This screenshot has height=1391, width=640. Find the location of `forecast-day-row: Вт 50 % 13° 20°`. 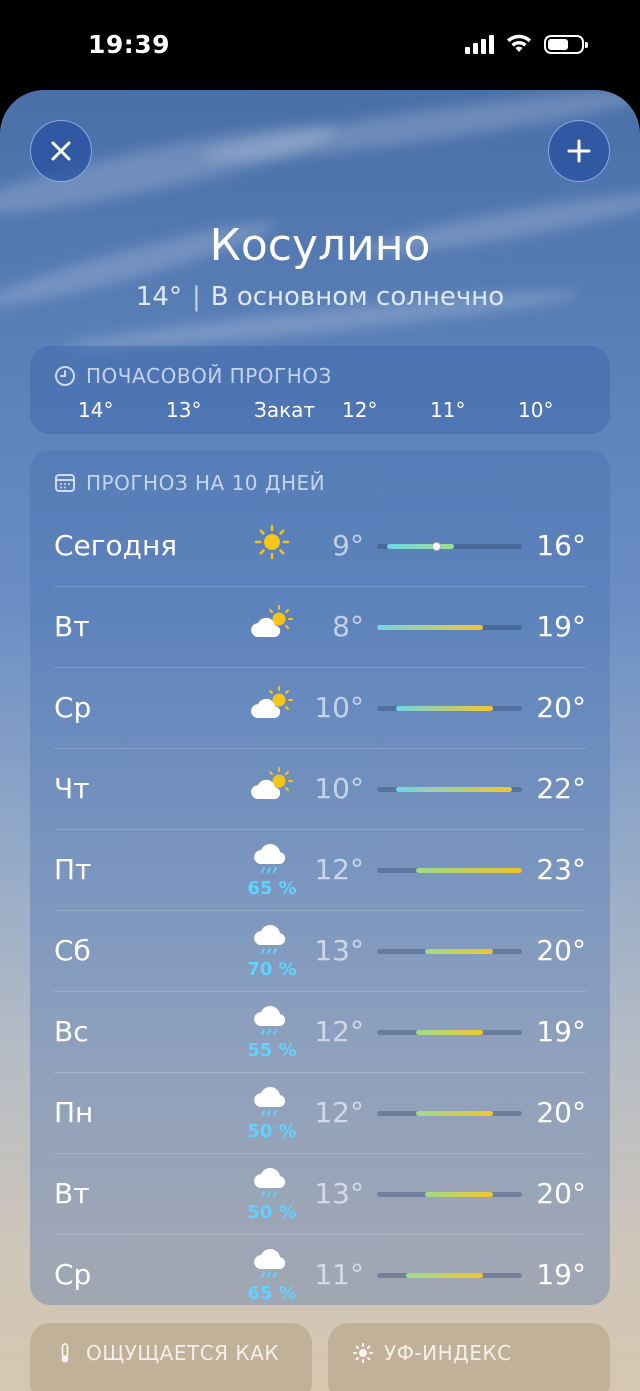

forecast-day-row: Вт 50 % 13° 20° is located at coordinates (320, 1193).